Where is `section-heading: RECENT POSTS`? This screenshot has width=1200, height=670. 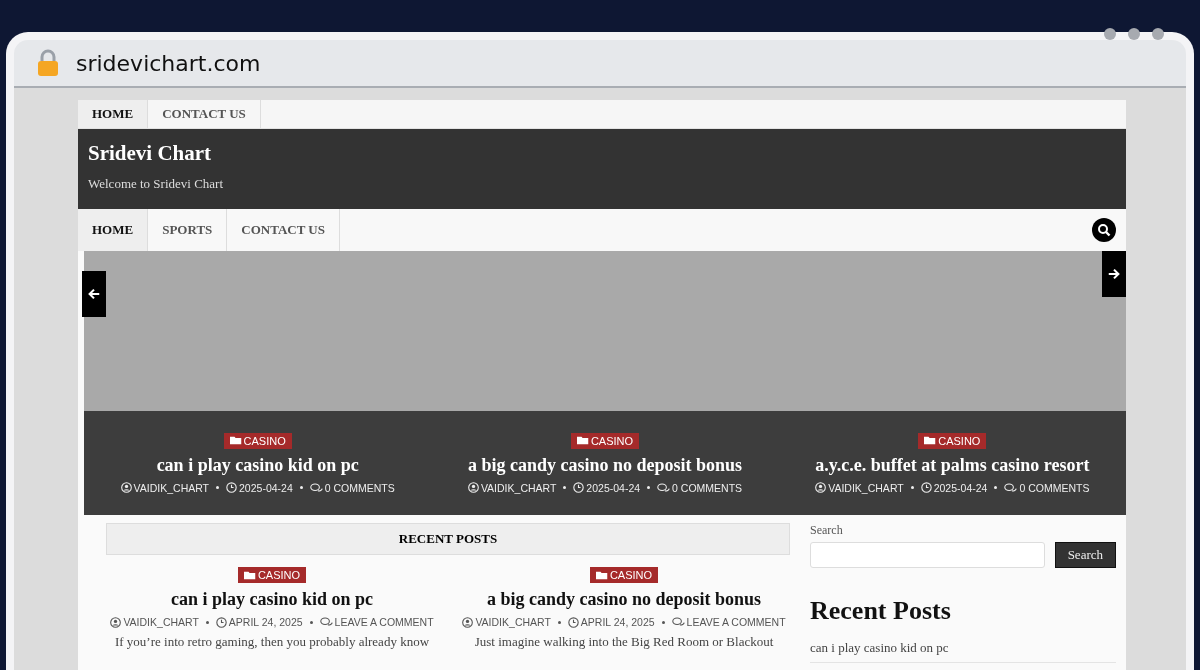 section-heading: RECENT POSTS is located at coordinates (448, 539).